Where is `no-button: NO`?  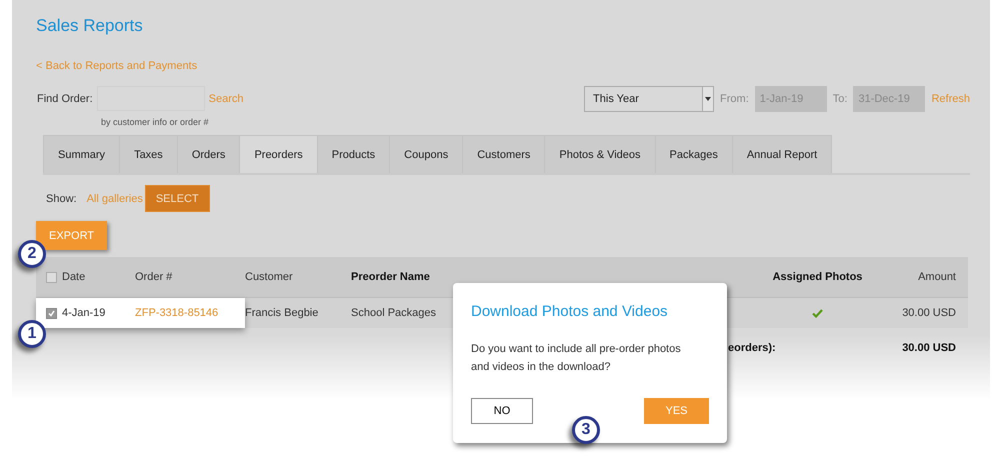 no-button: NO is located at coordinates (502, 411).